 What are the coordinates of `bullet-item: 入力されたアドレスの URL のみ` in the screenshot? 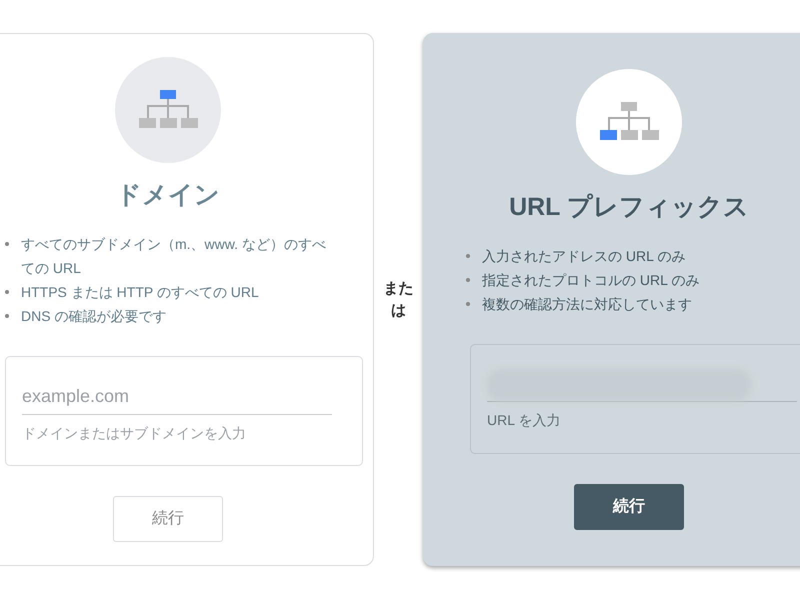 It's located at (629, 256).